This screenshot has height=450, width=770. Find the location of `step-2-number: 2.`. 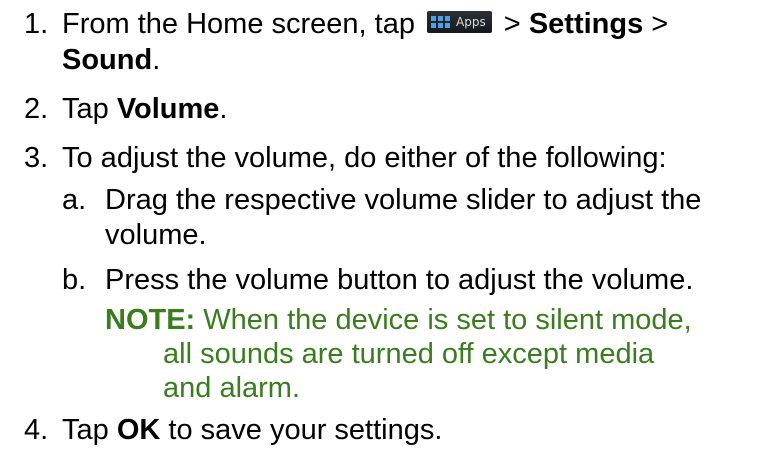

step-2-number: 2. is located at coordinates (36, 108).